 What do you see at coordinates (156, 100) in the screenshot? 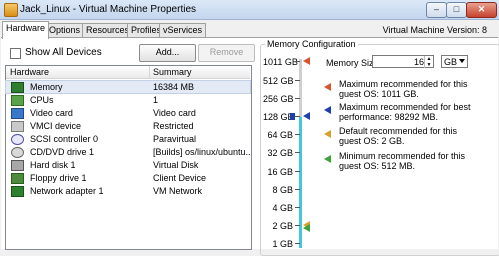
I see `hardware-summary: 1` at bounding box center [156, 100].